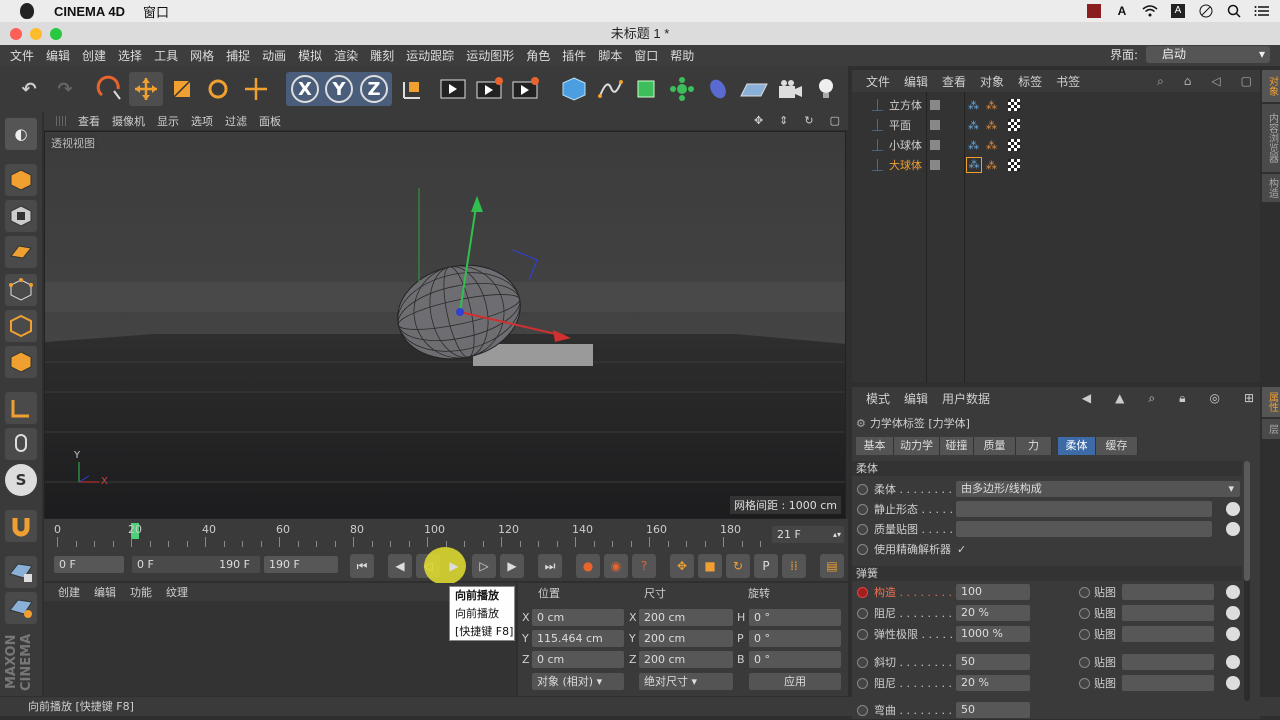 The image size is (1280, 720). I want to click on menu-snap: 捕捉, so click(238, 55).